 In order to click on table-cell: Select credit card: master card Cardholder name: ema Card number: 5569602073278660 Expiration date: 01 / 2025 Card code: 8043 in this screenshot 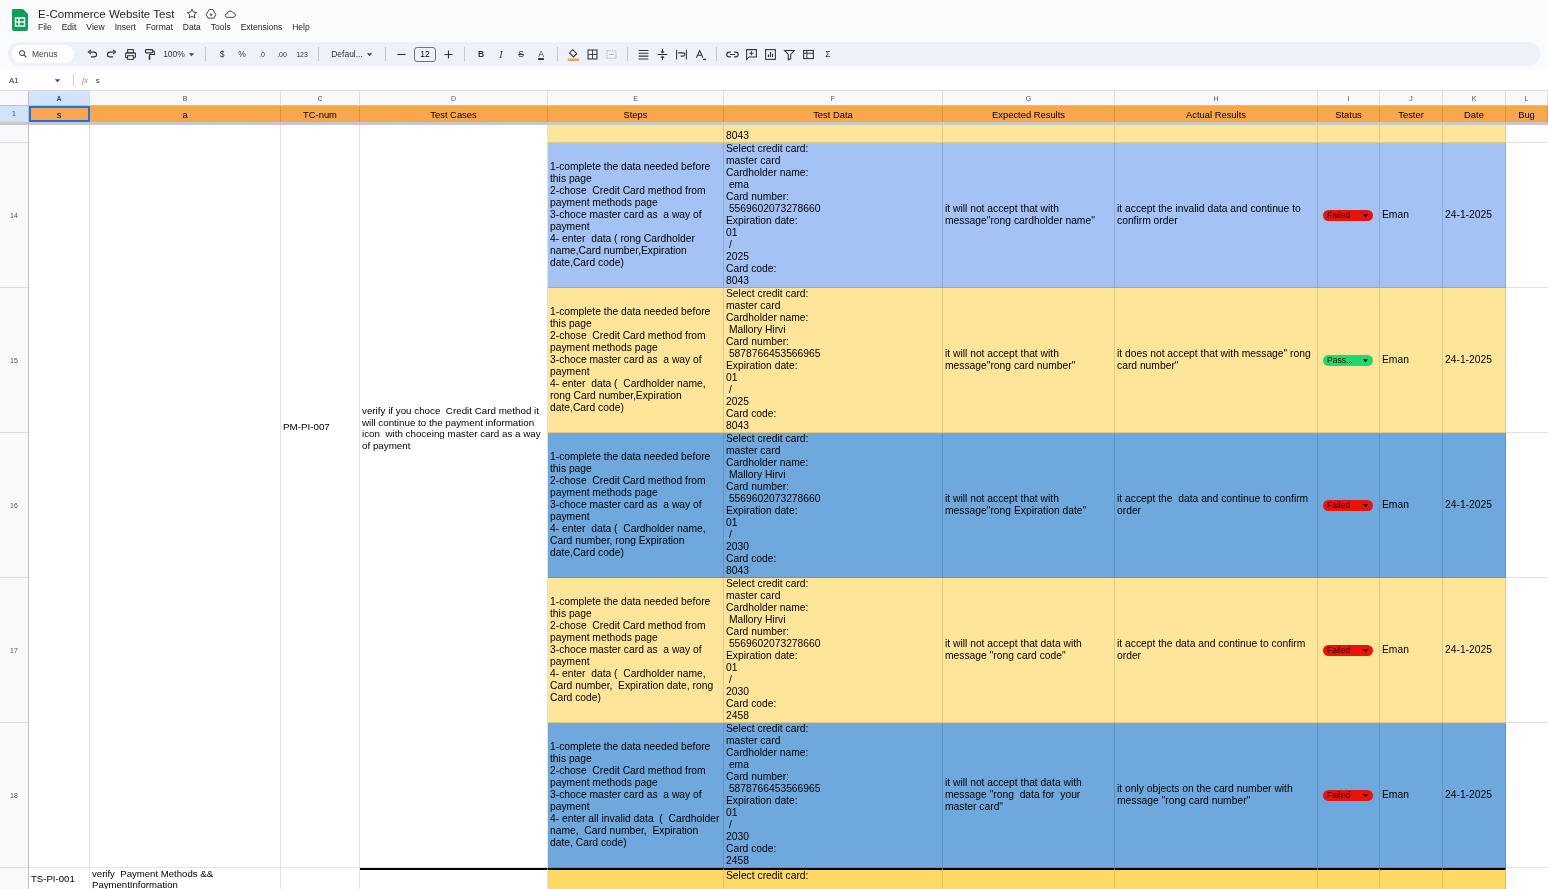, I will do `click(833, 215)`.